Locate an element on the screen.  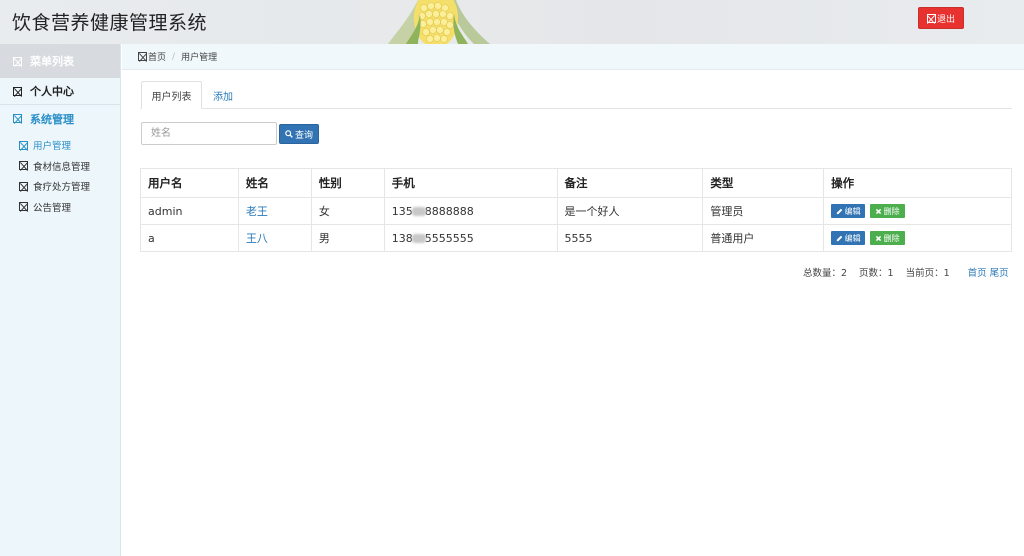
sidebar-item-prescription-management: 食疗处方管理 is located at coordinates (60, 186).